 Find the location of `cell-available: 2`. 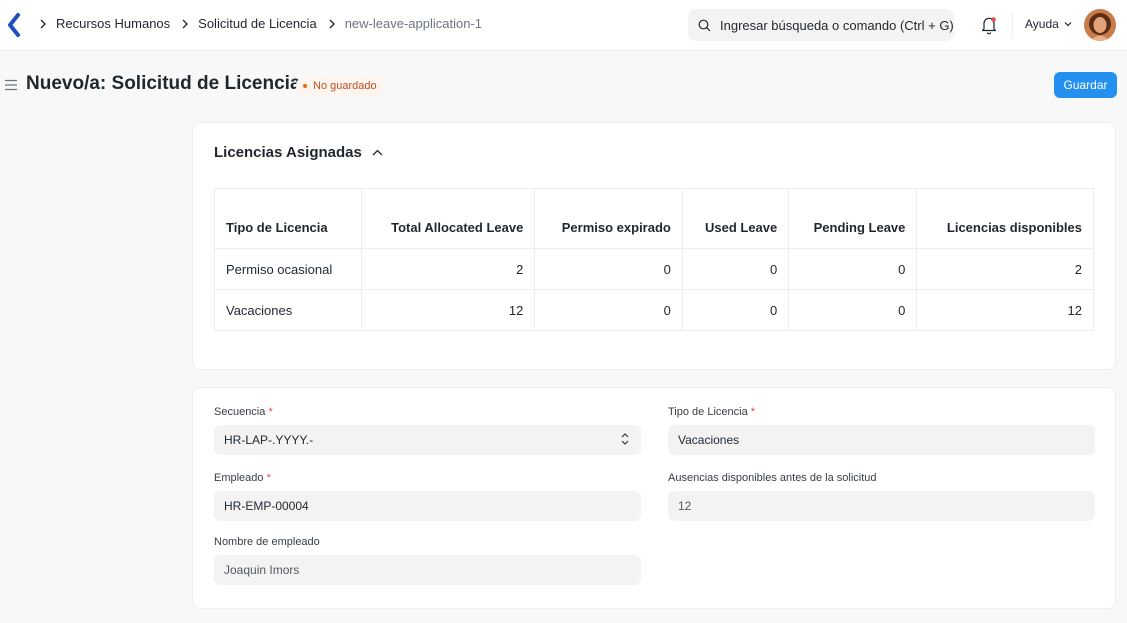

cell-available: 2 is located at coordinates (1005, 269).